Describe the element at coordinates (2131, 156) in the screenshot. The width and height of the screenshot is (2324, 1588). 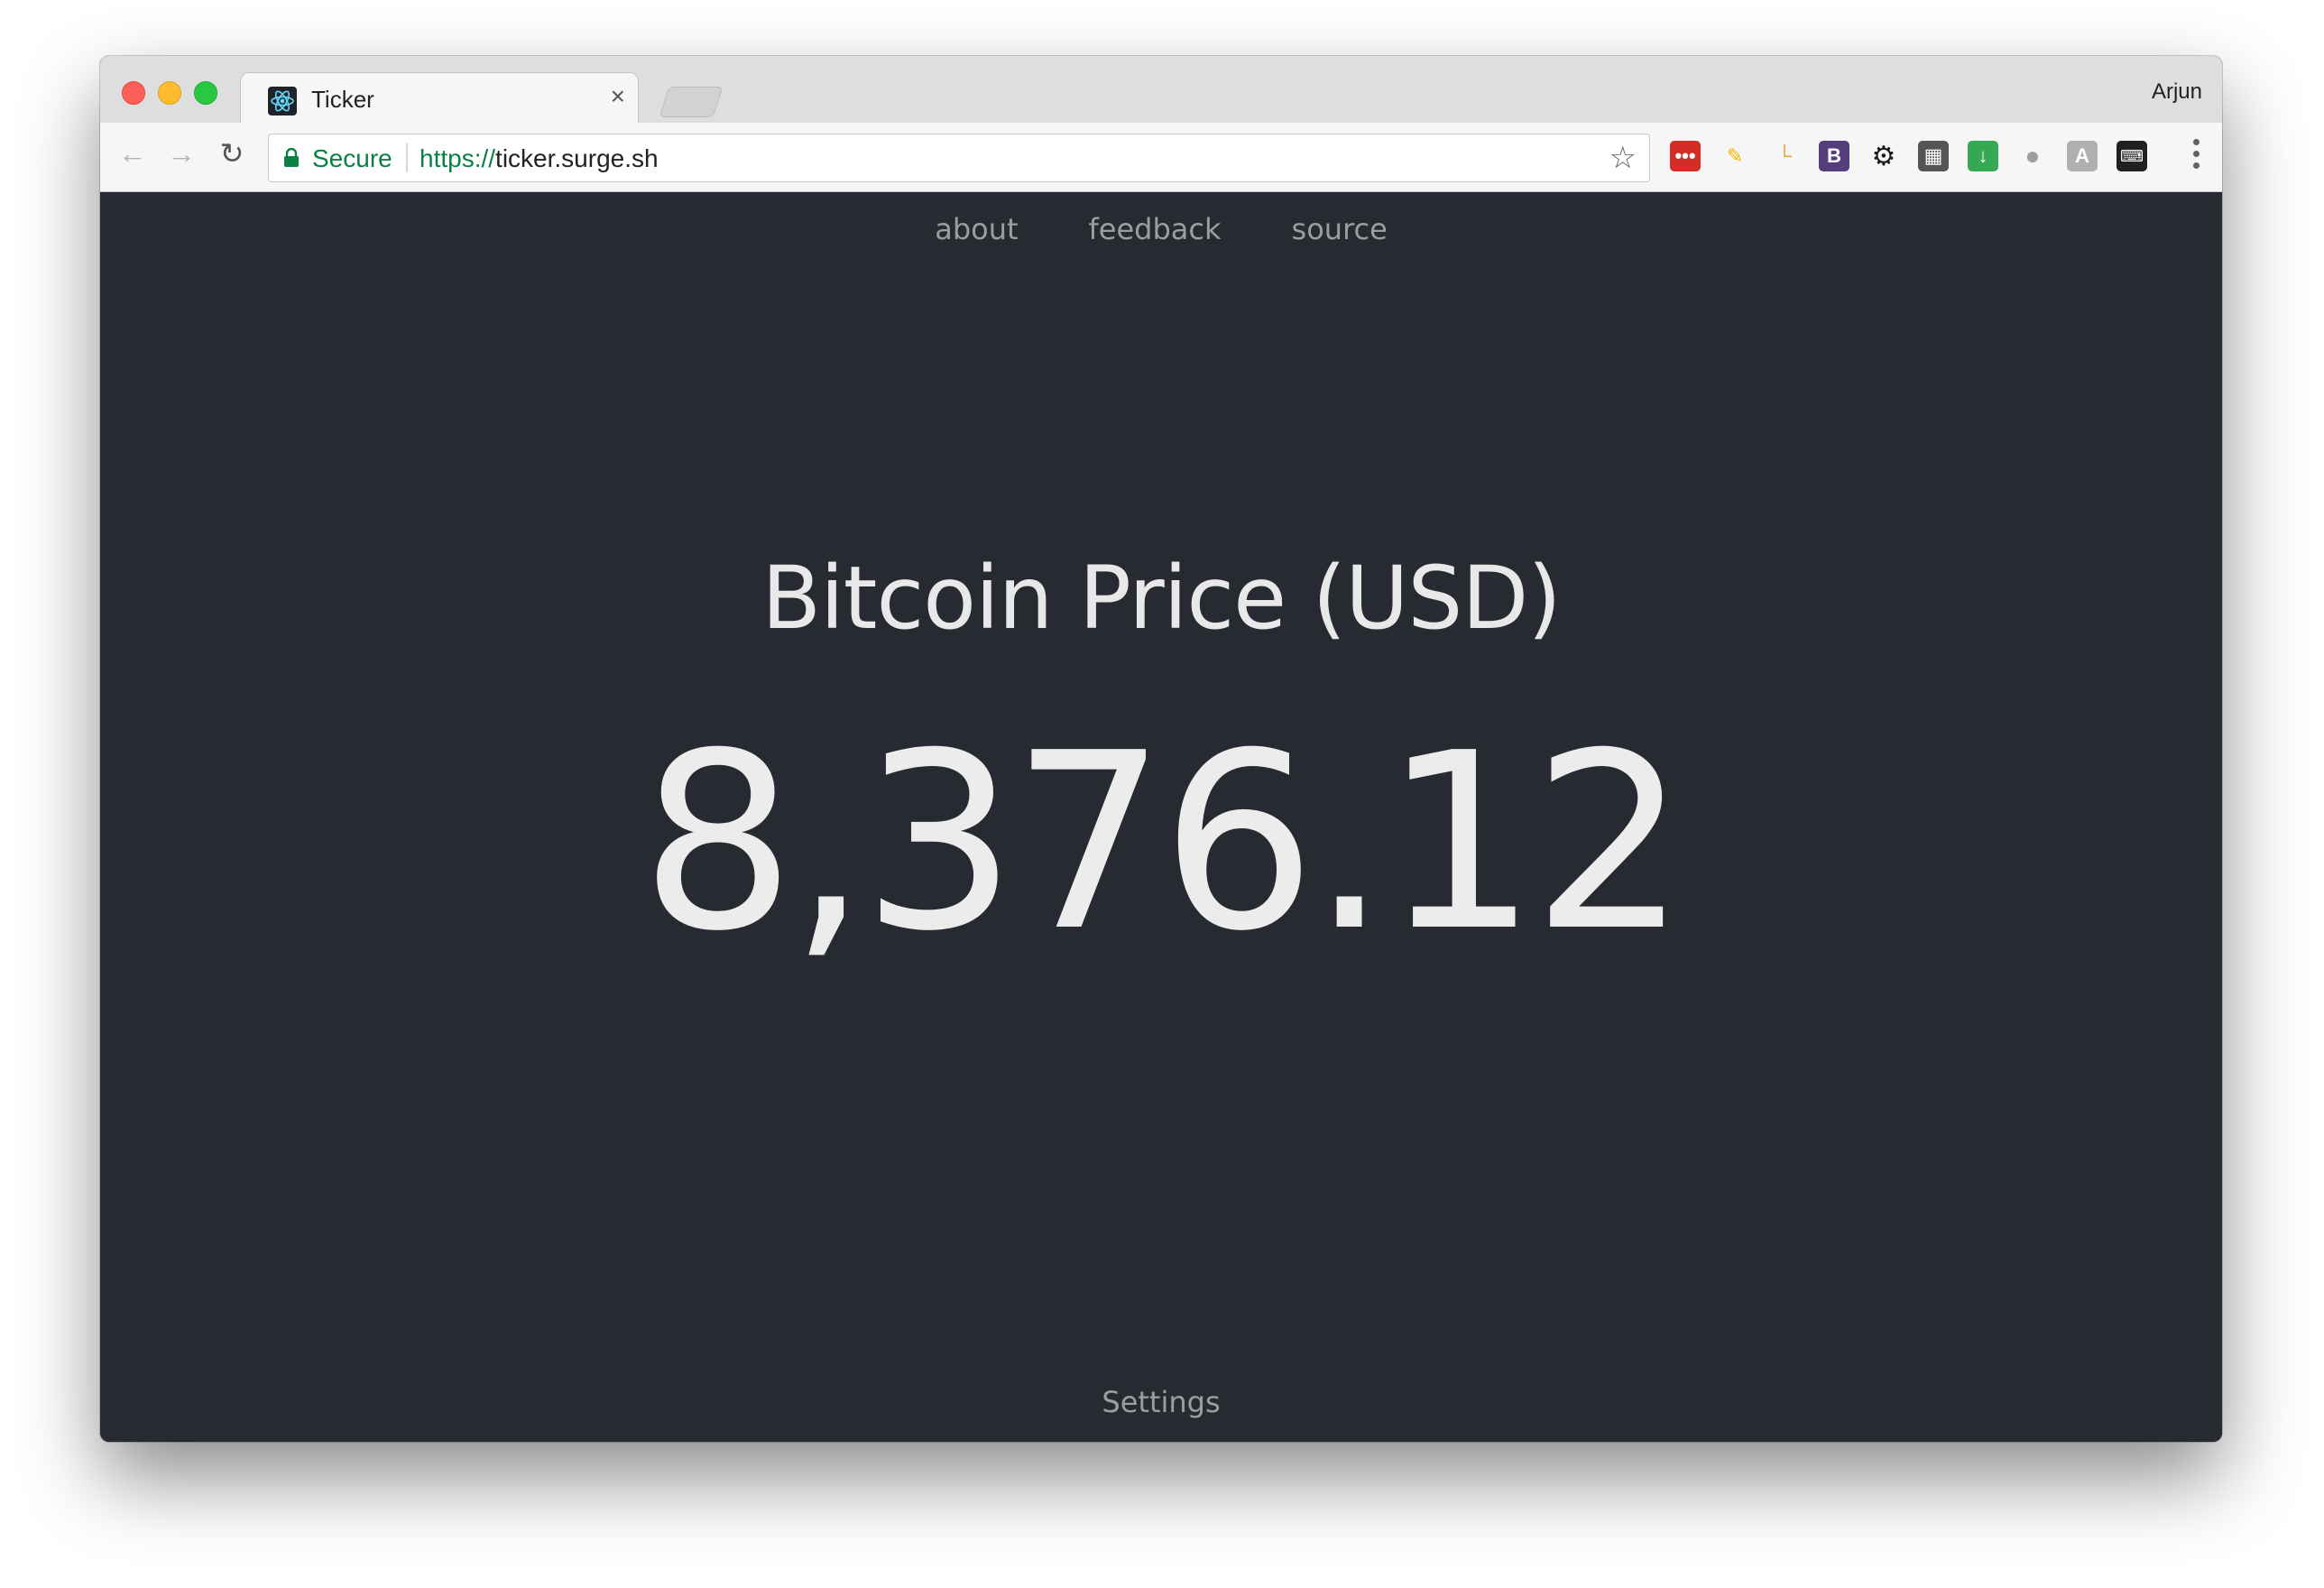
I see `keyboard-extension-icon: ⌨` at that location.